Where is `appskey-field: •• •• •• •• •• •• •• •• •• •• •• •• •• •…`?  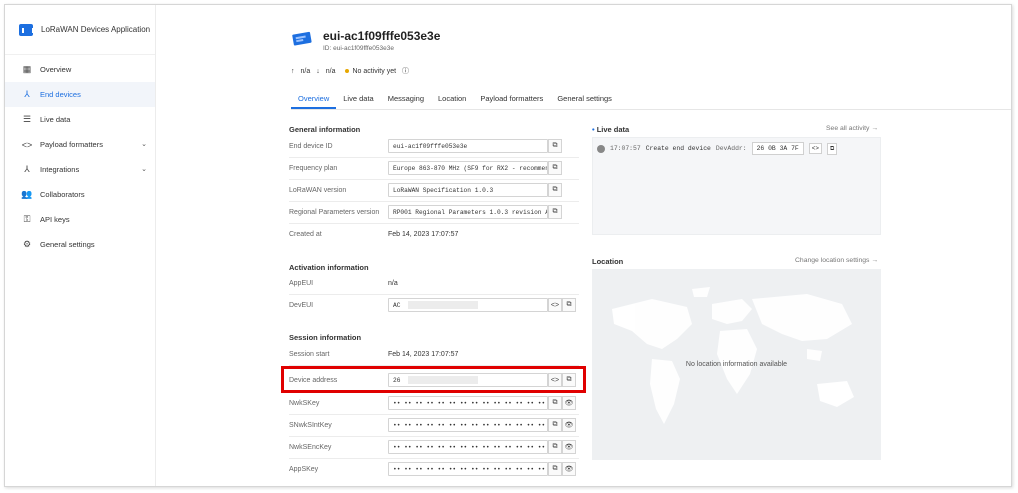 appskey-field: •• •• •• •• •• •• •• •• •• •• •• •• •• •… is located at coordinates (468, 469).